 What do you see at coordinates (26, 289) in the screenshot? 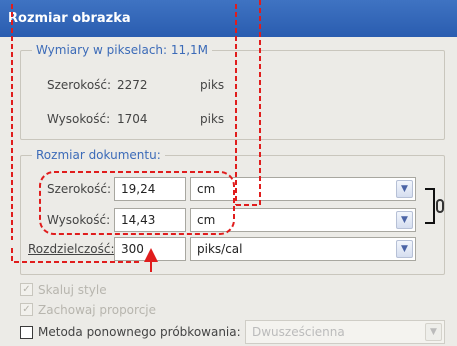
I see `scale-styles-checkbox: ✓` at bounding box center [26, 289].